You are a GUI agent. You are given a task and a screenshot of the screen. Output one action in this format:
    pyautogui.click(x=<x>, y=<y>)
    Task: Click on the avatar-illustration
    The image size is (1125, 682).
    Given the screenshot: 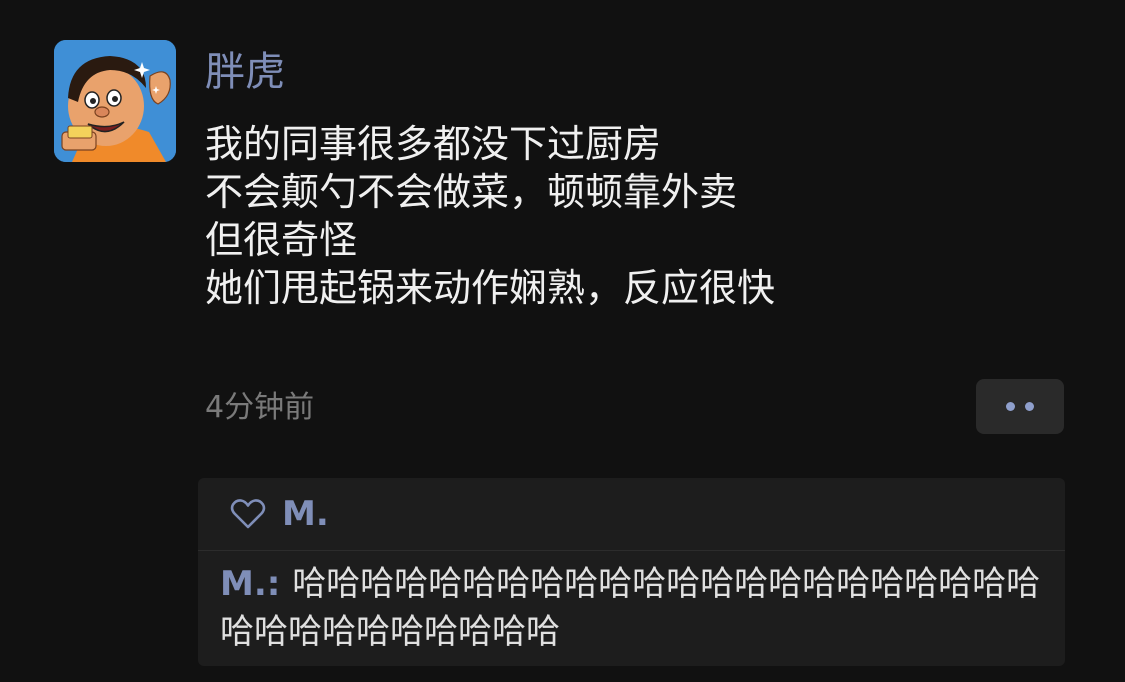 What is the action you would take?
    pyautogui.click(x=115, y=101)
    